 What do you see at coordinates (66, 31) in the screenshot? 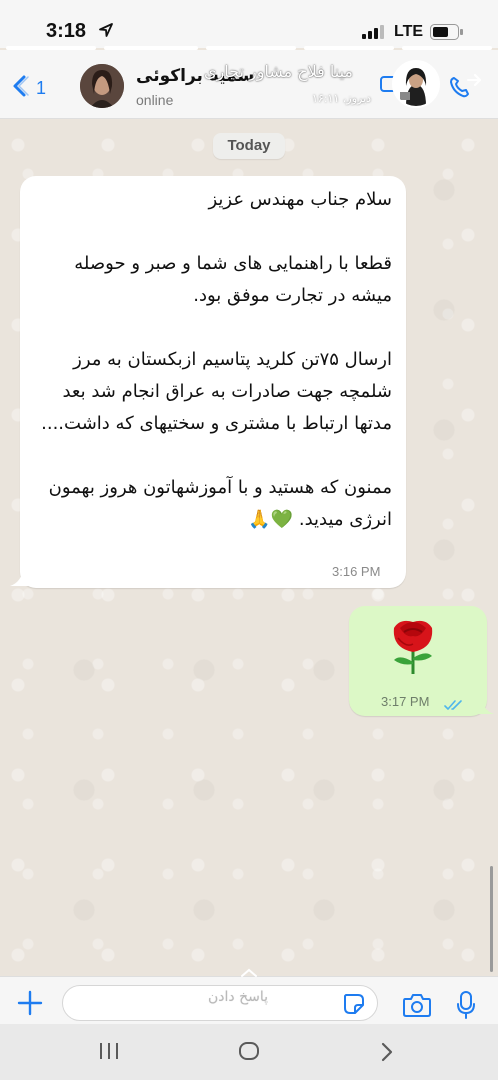
I see `status-time: 3:18` at bounding box center [66, 31].